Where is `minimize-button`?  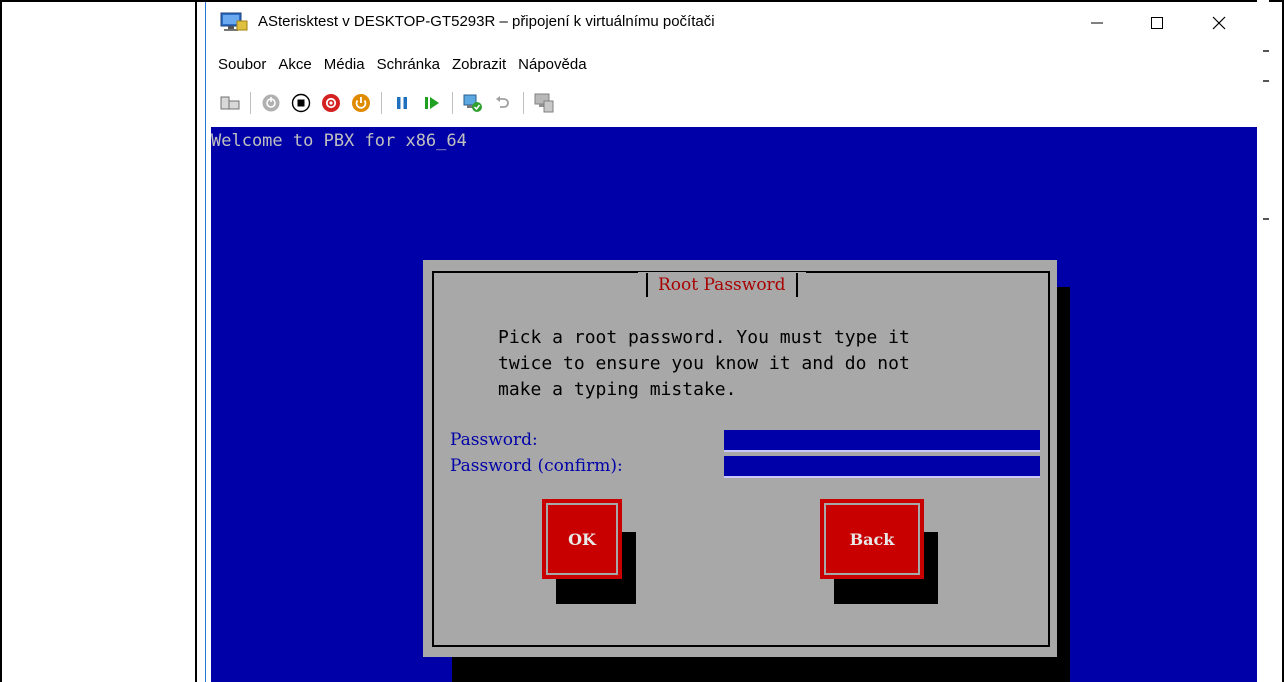 minimize-button is located at coordinates (1097, 23).